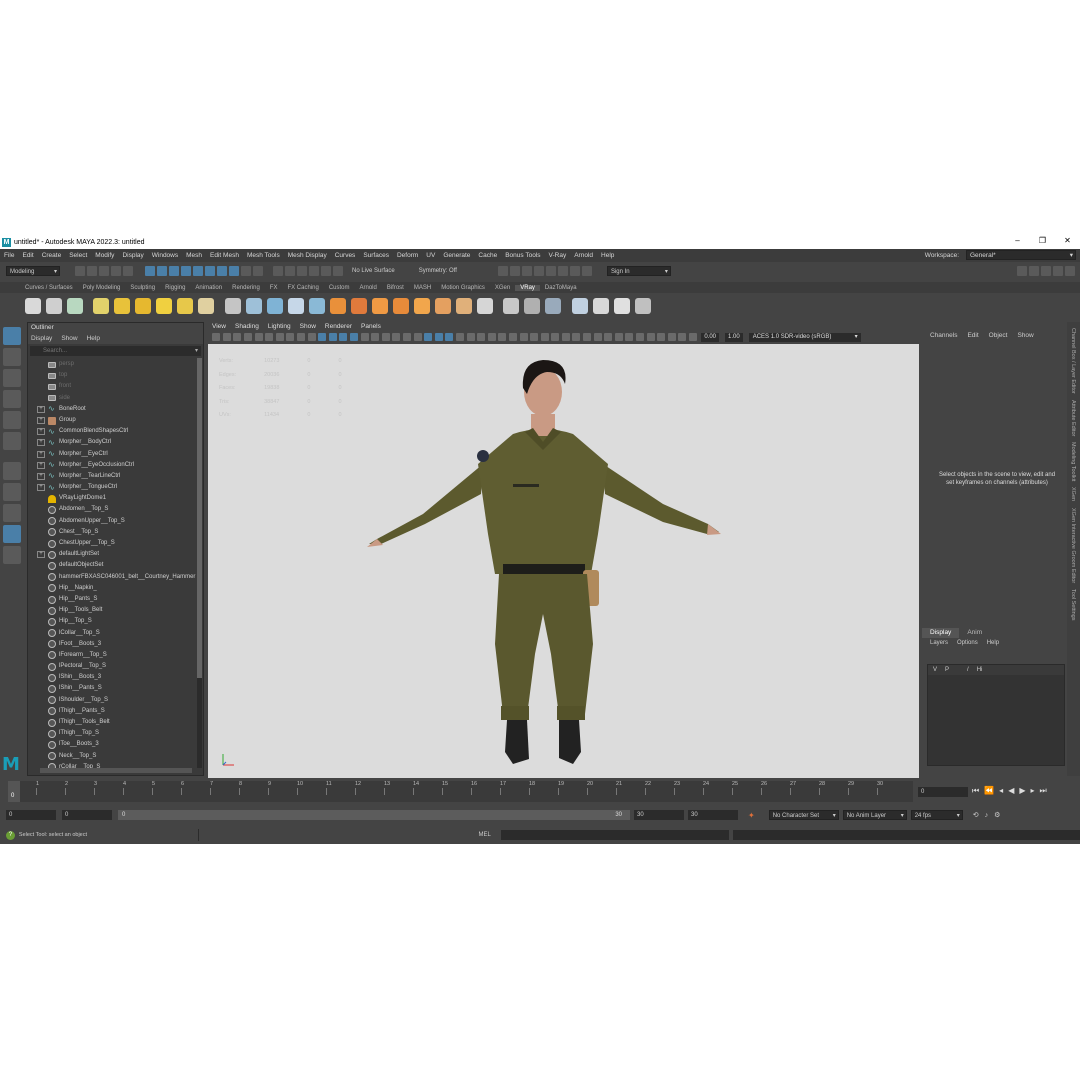  I want to click on loop-icon: ⟲, so click(976, 815).